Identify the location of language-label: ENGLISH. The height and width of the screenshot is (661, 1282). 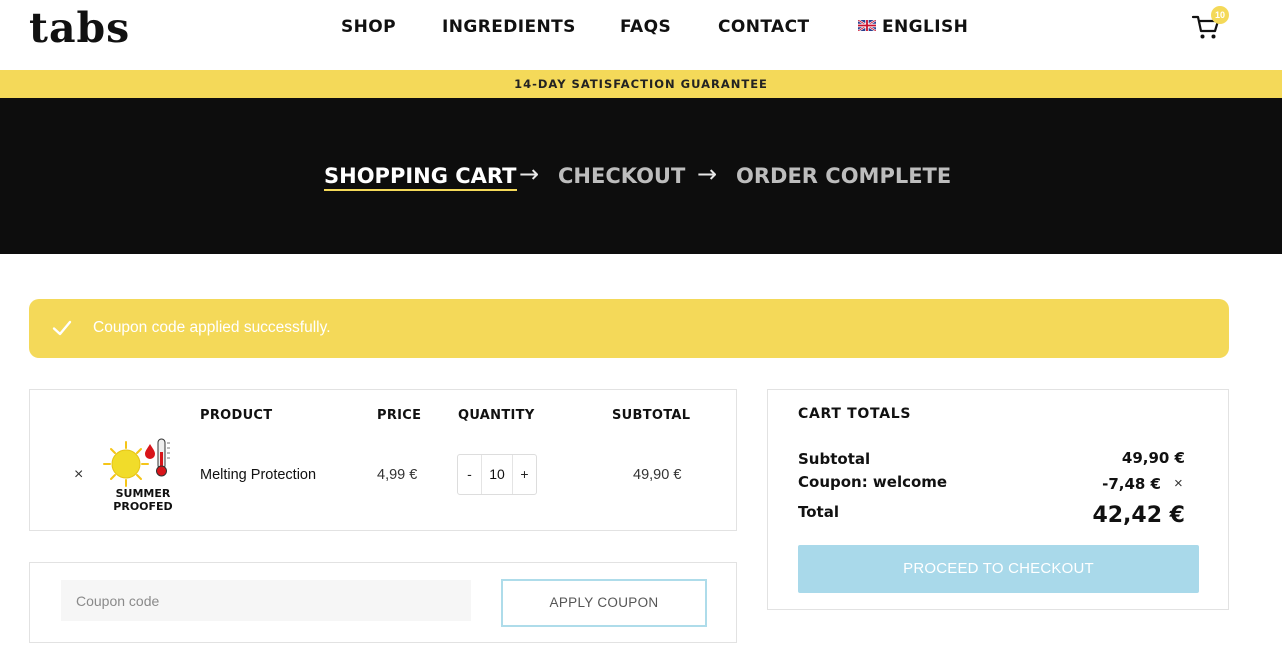
(925, 27).